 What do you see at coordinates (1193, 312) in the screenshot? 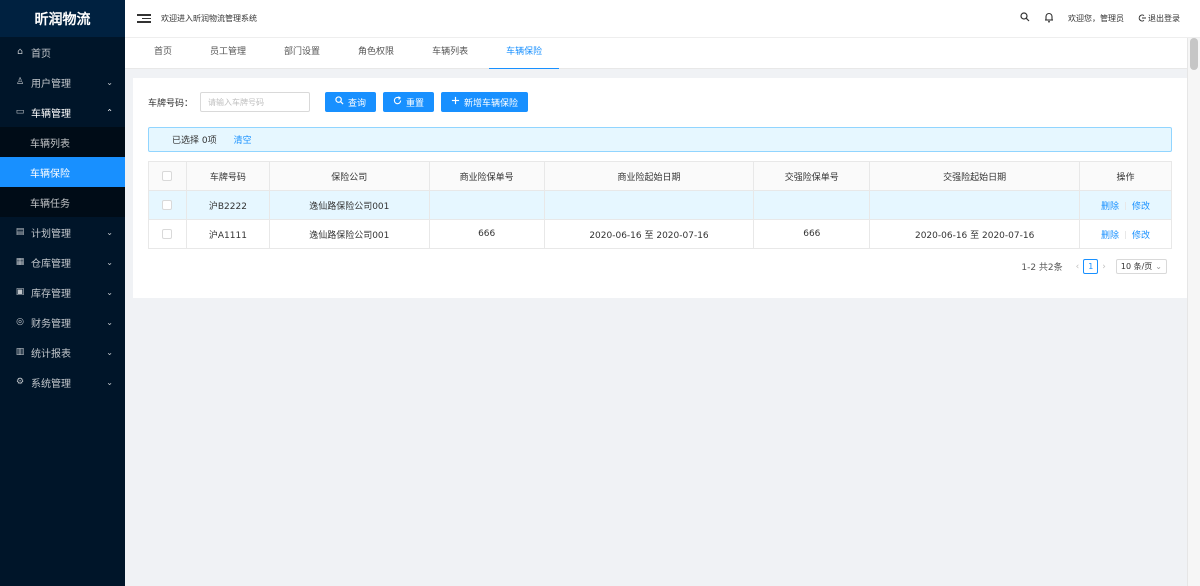
I see `vertical-scrollbar` at bounding box center [1193, 312].